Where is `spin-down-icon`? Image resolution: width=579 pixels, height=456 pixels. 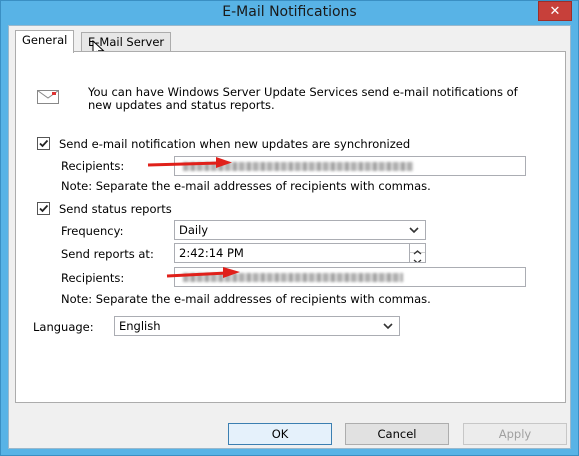 spin-down-icon is located at coordinates (417, 257).